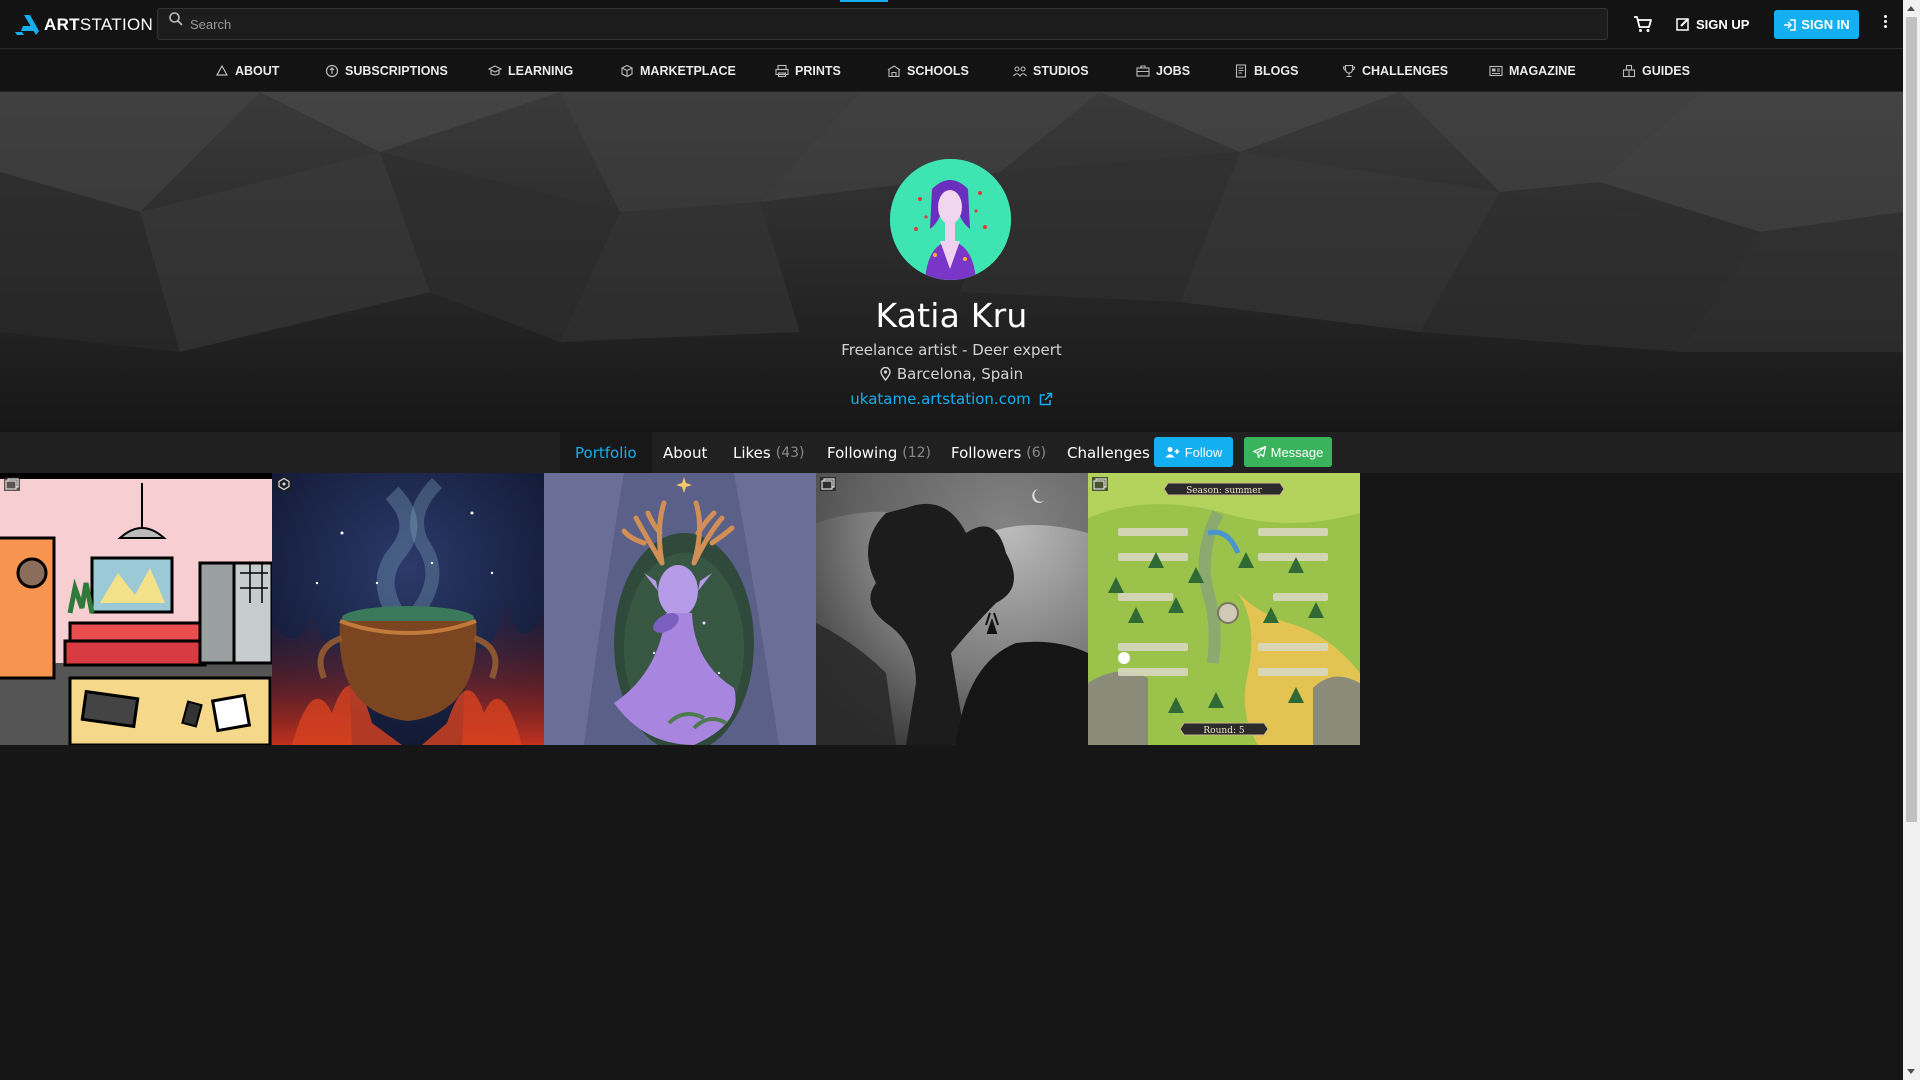 The image size is (1920, 1080). I want to click on tab-following-label: Following, so click(862, 452).